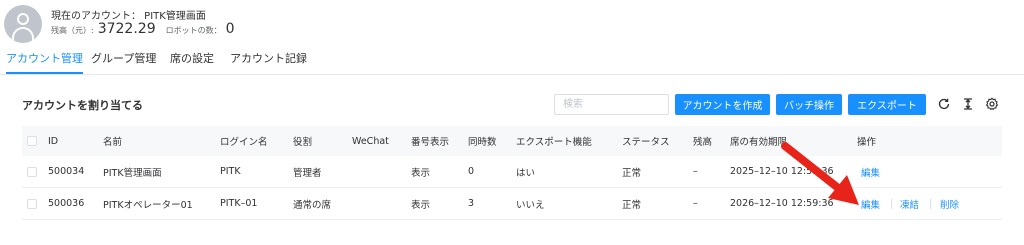 The image size is (1024, 245). I want to click on cell-export: いいえ, so click(530, 205).